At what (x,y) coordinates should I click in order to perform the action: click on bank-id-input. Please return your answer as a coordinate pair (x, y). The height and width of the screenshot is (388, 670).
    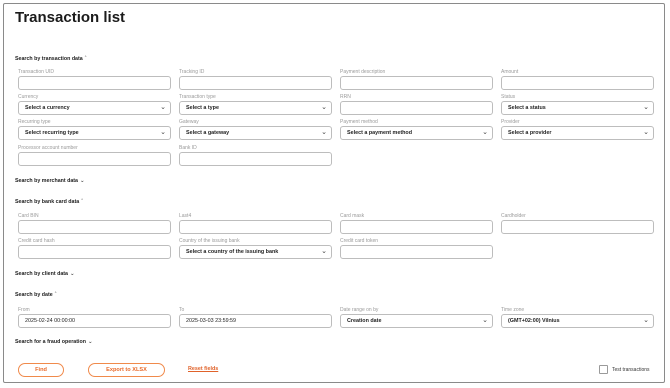
    Looking at the image, I should click on (255, 159).